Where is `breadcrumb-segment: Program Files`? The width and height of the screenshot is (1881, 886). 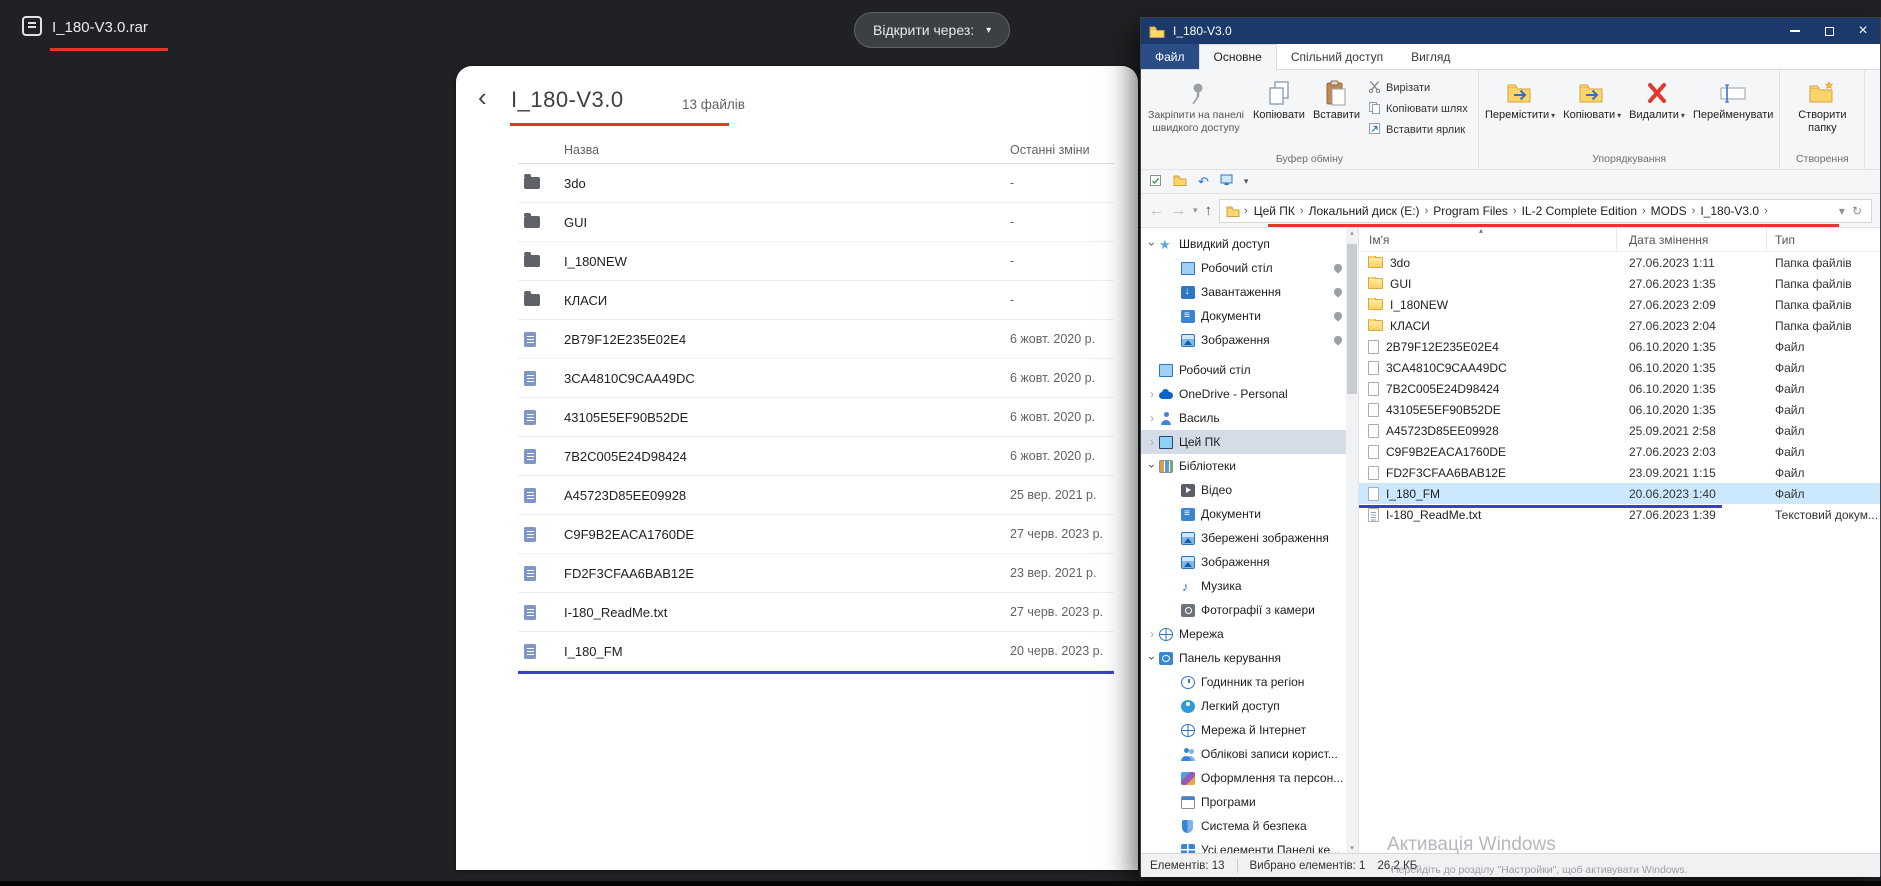 breadcrumb-segment: Program Files is located at coordinates (1470, 211).